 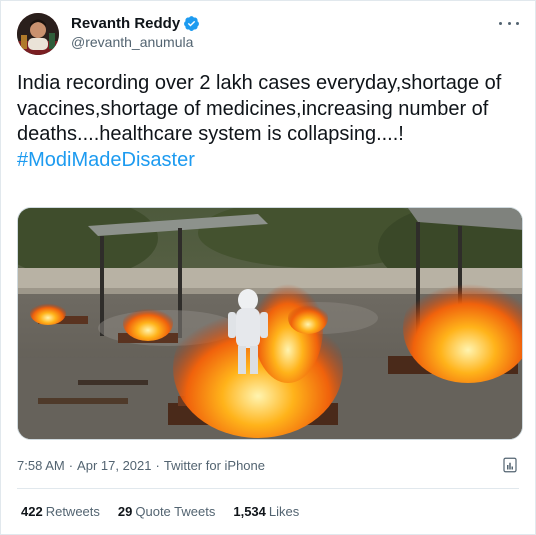 What do you see at coordinates (192, 23) in the screenshot?
I see `verified-badge-icon` at bounding box center [192, 23].